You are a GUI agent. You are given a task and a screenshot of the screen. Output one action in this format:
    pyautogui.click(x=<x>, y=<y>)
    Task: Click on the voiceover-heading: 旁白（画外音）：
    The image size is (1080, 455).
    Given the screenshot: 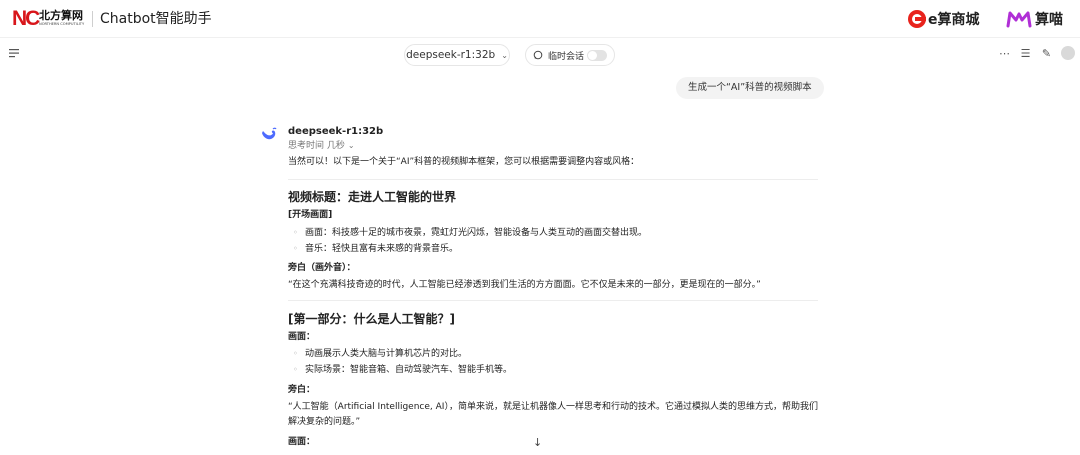 What is the action you would take?
    pyautogui.click(x=322, y=268)
    